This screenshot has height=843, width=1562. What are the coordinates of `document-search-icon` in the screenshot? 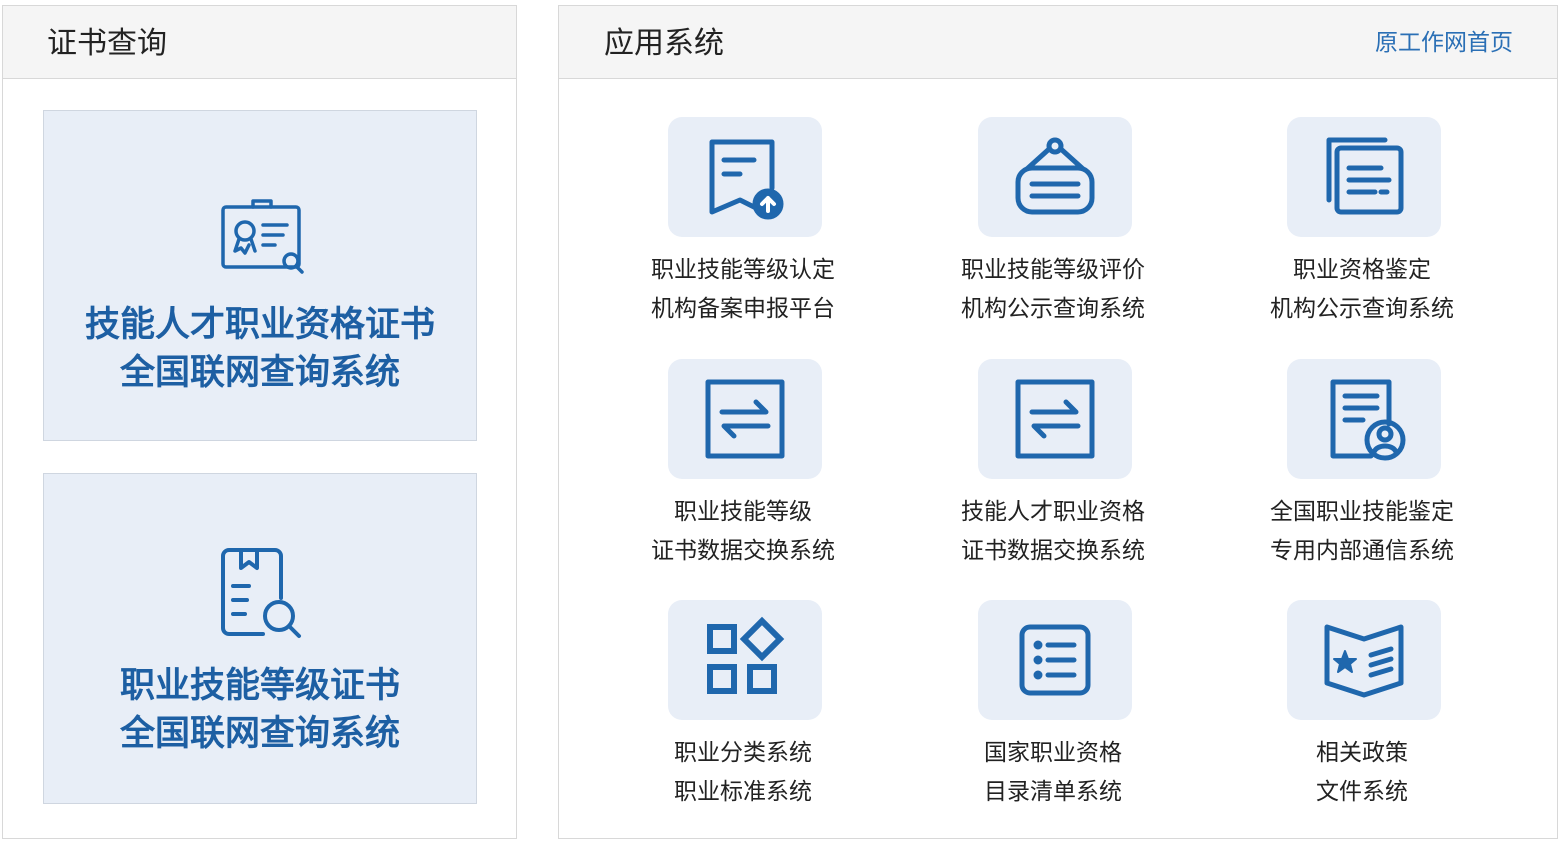 It's located at (261, 593).